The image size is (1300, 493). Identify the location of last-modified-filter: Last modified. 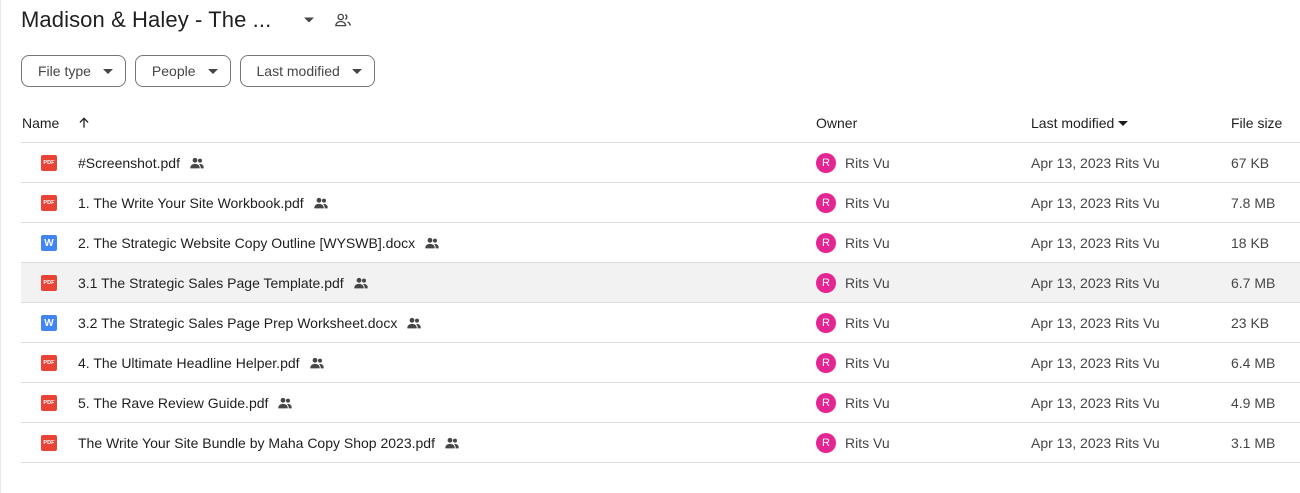
(307, 71).